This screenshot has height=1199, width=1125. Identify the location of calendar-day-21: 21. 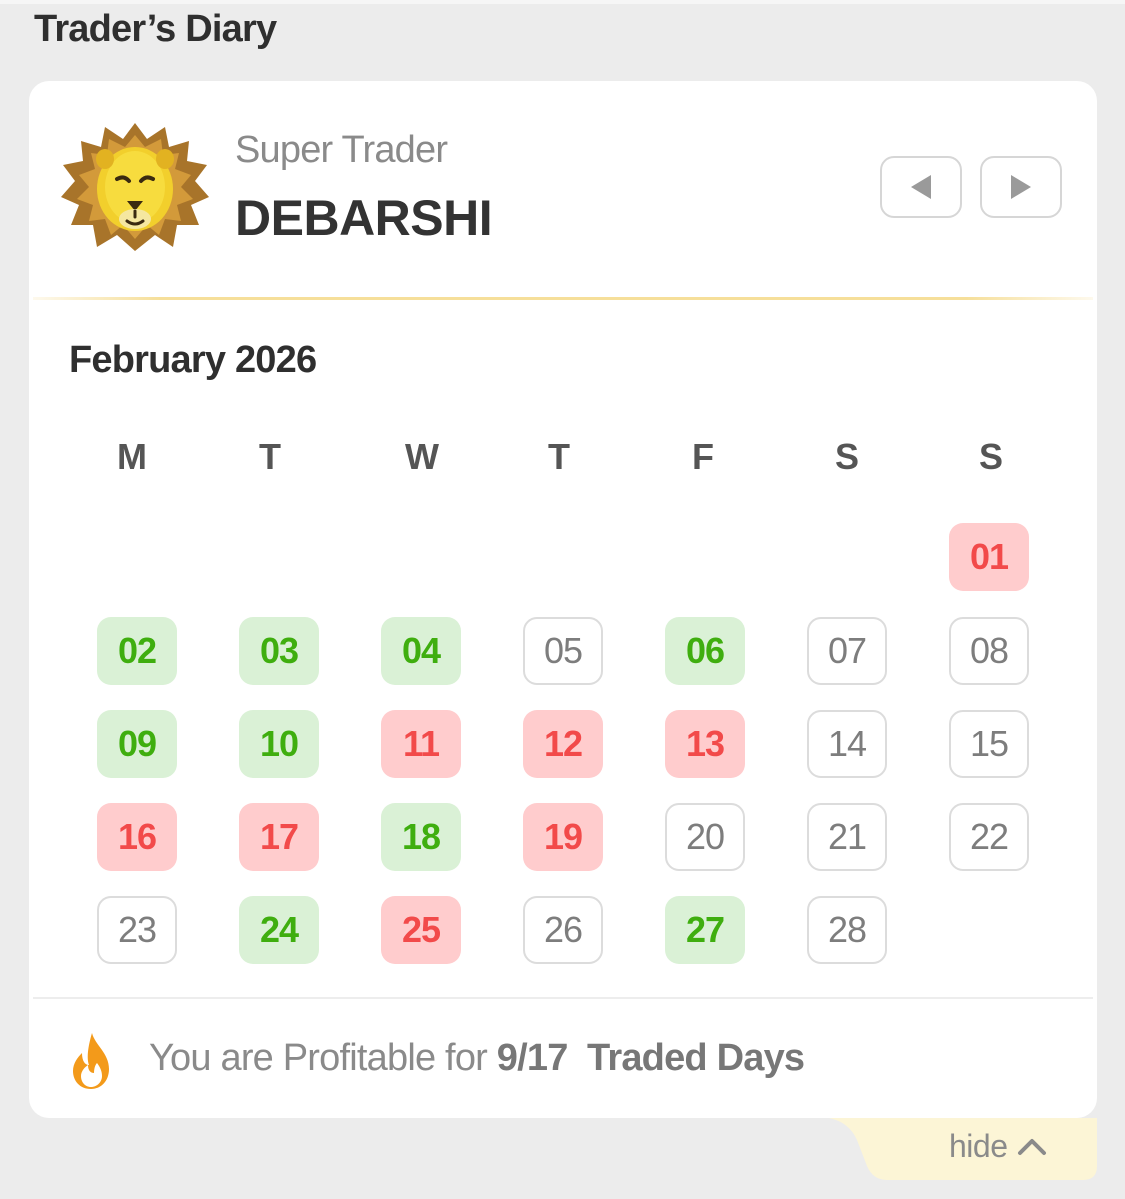
(847, 837).